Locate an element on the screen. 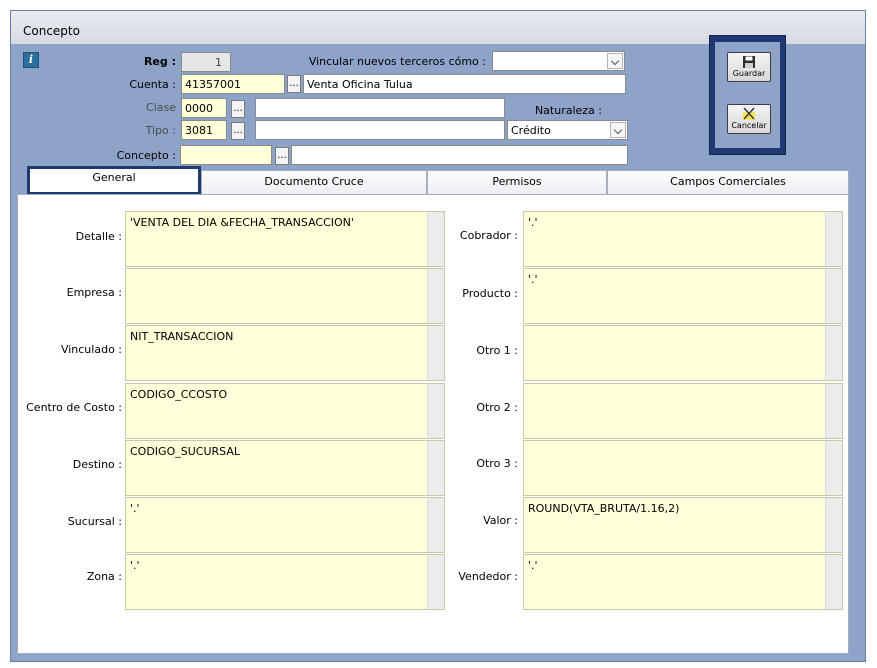 The image size is (877, 668). naturaleza-label: Naturaleza : is located at coordinates (568, 110).